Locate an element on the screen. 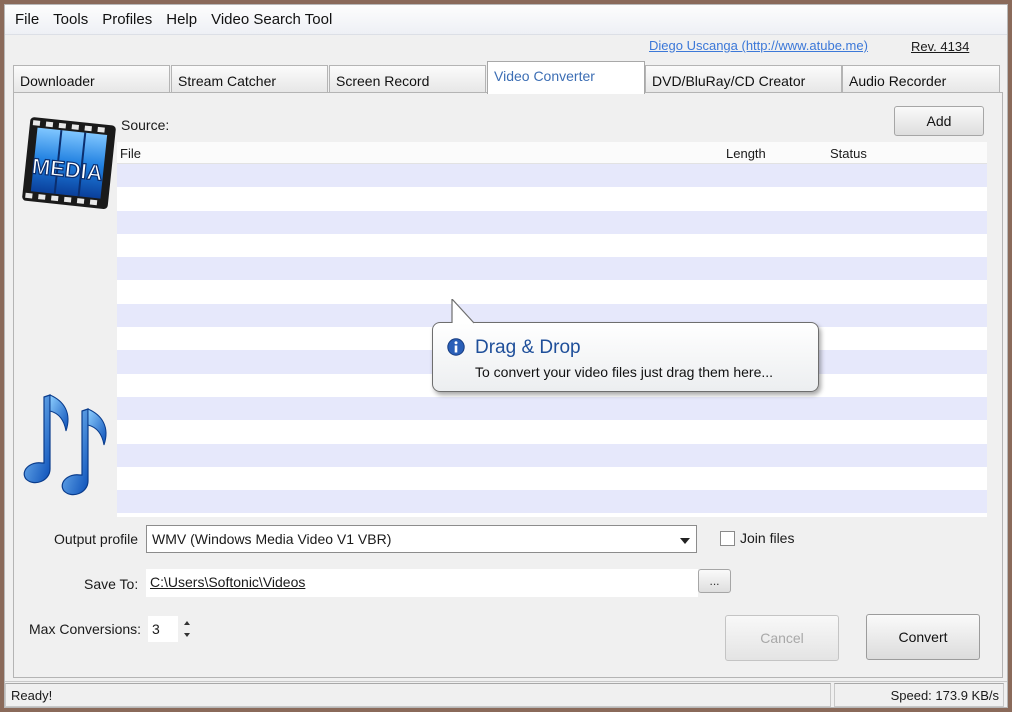 This screenshot has height=712, width=1012. menu-help: Help is located at coordinates (181, 19).